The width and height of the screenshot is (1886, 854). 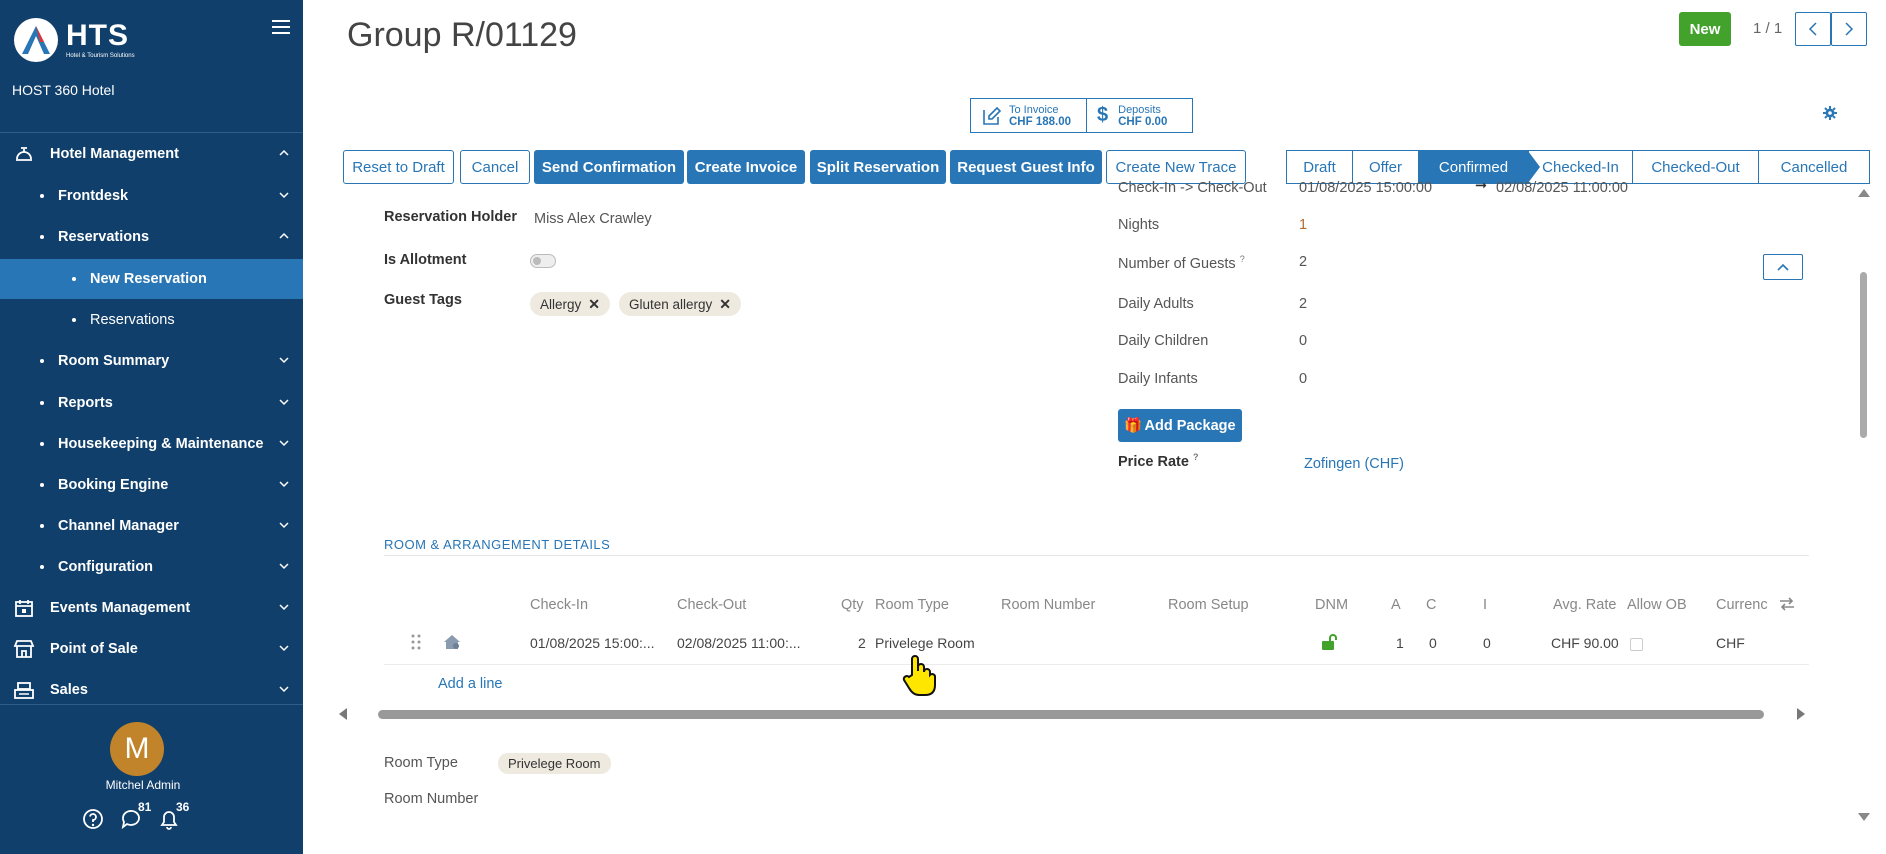 What do you see at coordinates (151, 361) in the screenshot?
I see `sidebar-item-room-summary: Room Summary` at bounding box center [151, 361].